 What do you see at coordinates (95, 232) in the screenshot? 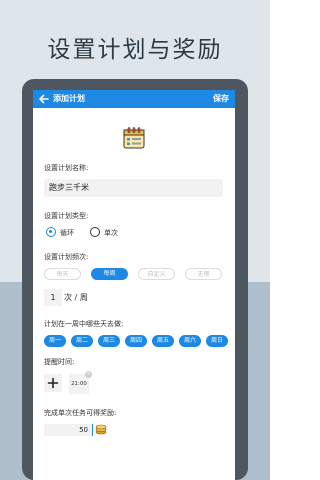
I see `radio-unchecked-icon` at bounding box center [95, 232].